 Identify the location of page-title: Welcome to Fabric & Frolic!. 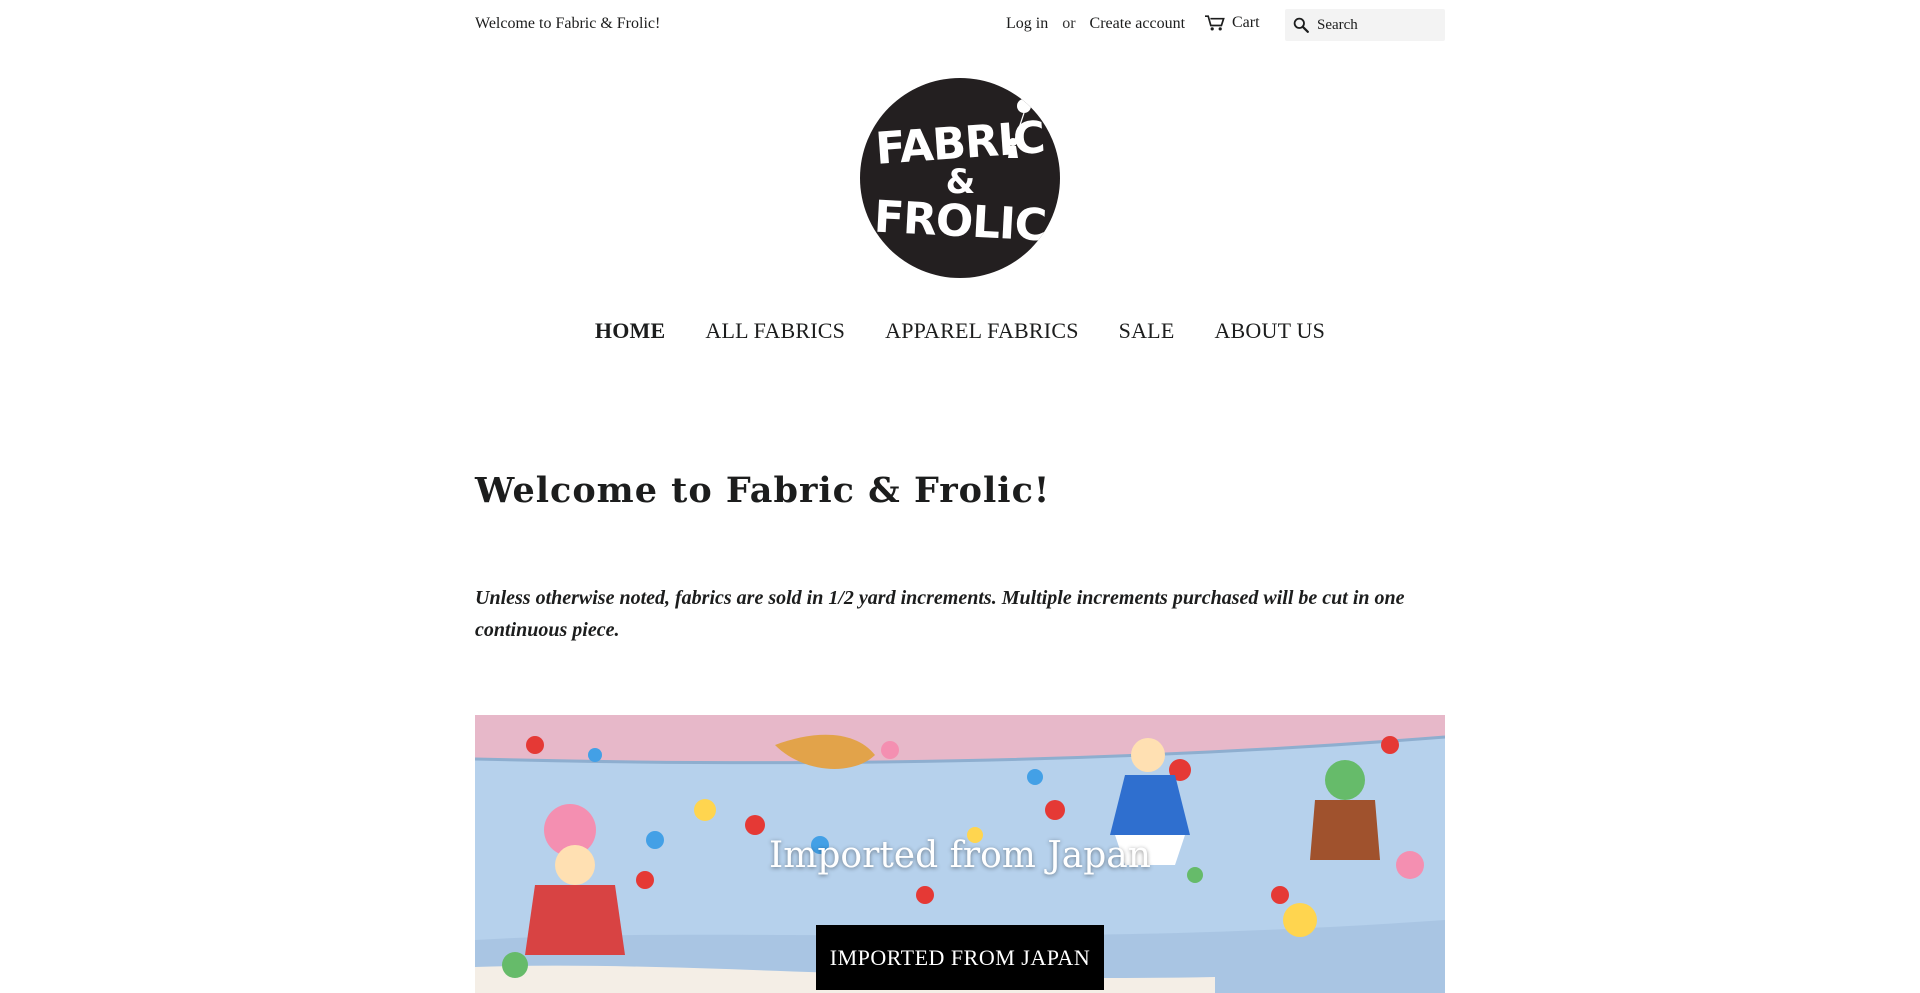
(763, 490).